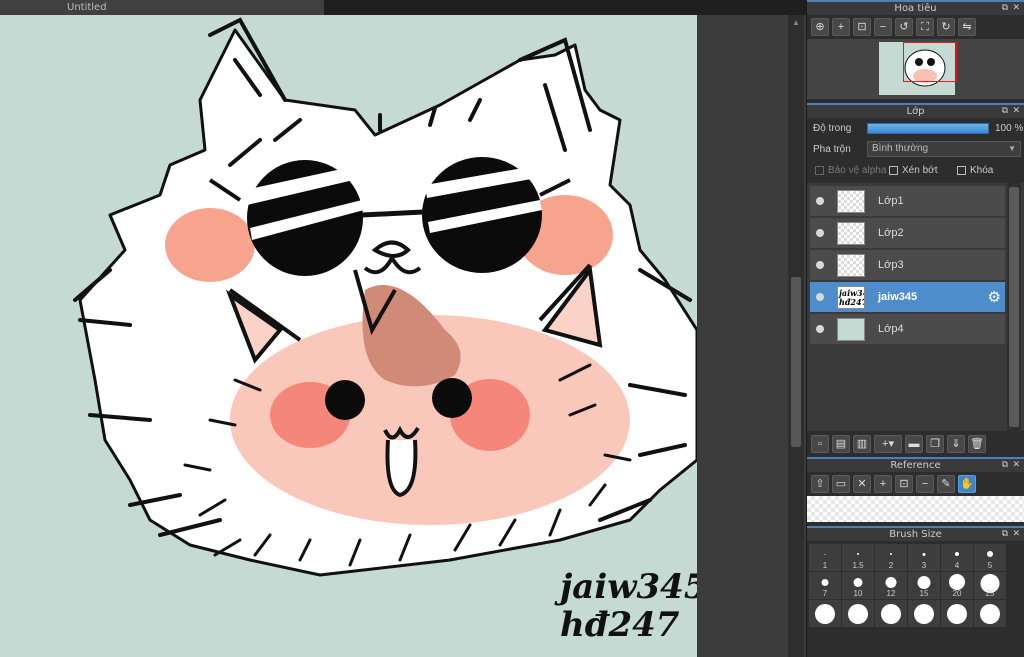  What do you see at coordinates (891, 329) in the screenshot?
I see `layer-name: Lớp4` at bounding box center [891, 329].